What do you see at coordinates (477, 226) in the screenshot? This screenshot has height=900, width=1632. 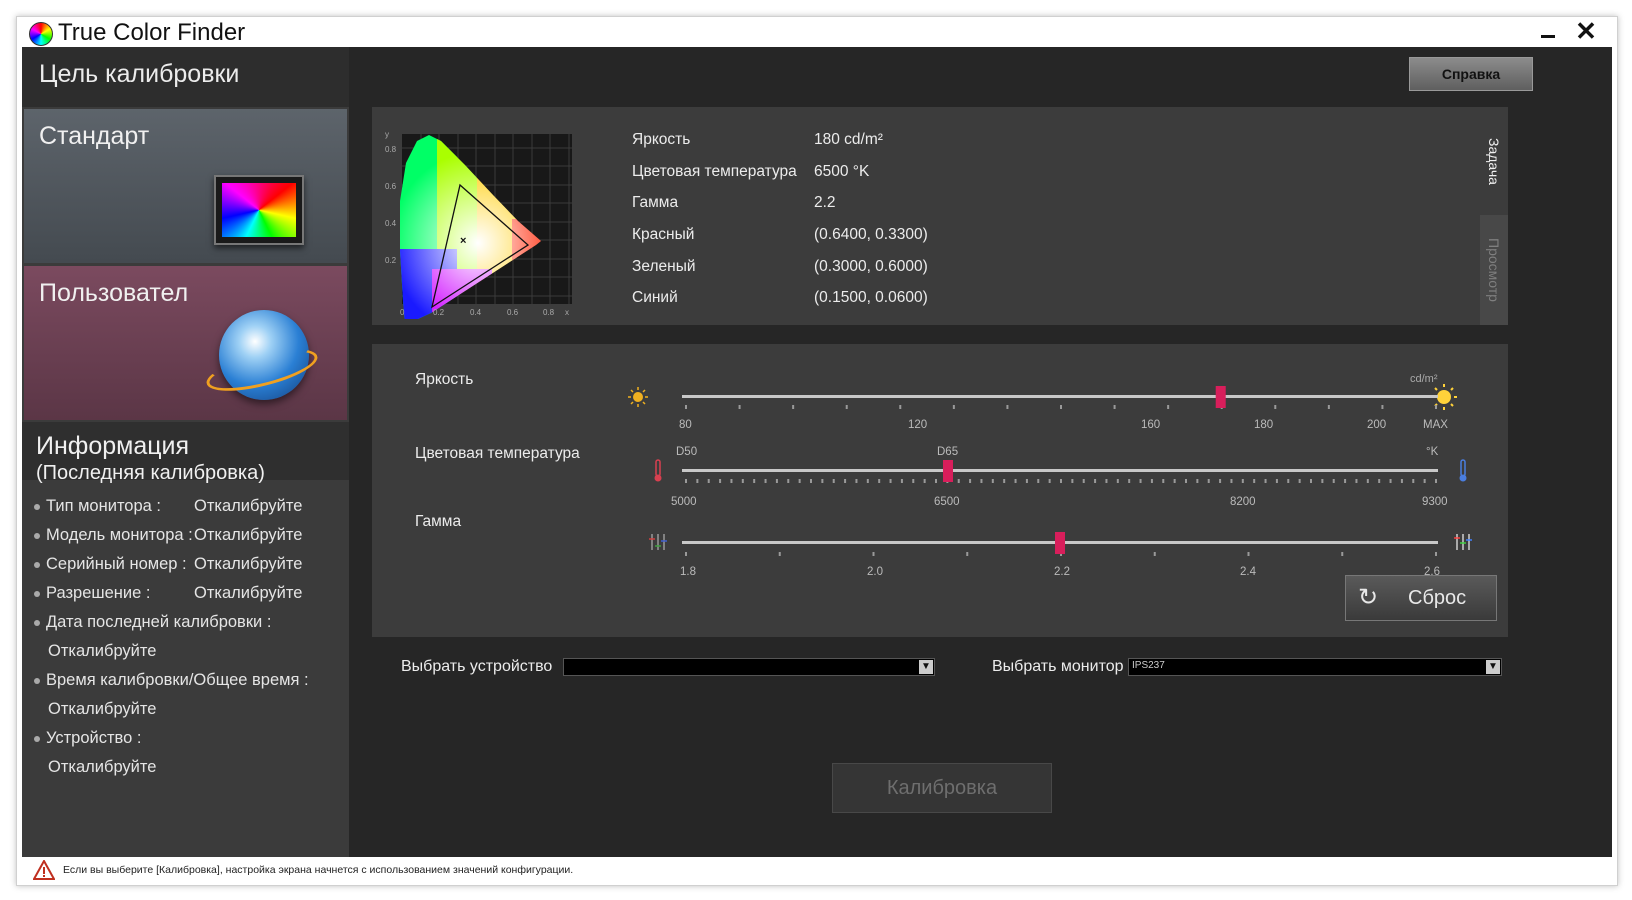 I see `cie-diagram: × y 0.8 0.6 0.4 0.2 0 0.2 0.4 0.6 0.8 x` at bounding box center [477, 226].